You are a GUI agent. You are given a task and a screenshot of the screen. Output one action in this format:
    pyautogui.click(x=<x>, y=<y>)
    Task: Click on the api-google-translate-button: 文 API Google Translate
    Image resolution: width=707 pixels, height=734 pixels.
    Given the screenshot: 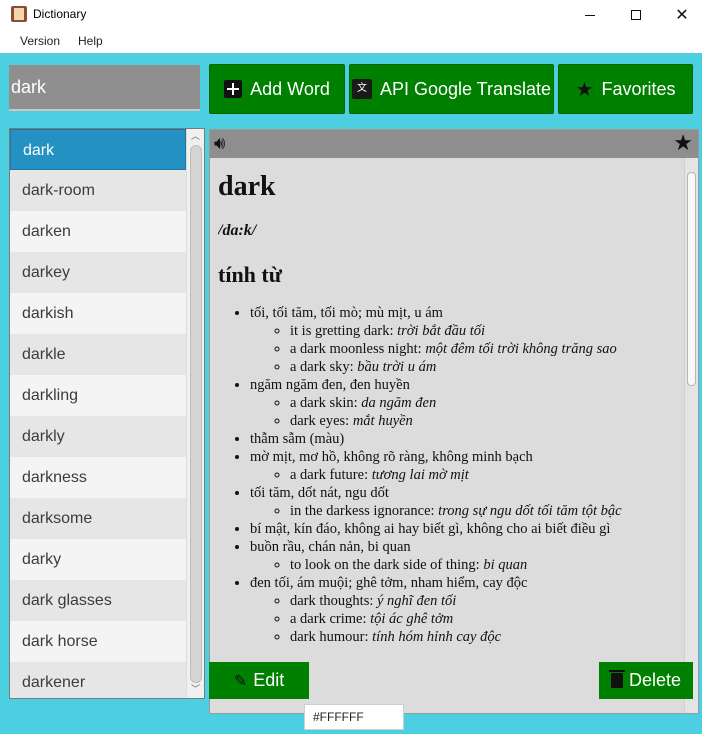 What is the action you would take?
    pyautogui.click(x=451, y=89)
    